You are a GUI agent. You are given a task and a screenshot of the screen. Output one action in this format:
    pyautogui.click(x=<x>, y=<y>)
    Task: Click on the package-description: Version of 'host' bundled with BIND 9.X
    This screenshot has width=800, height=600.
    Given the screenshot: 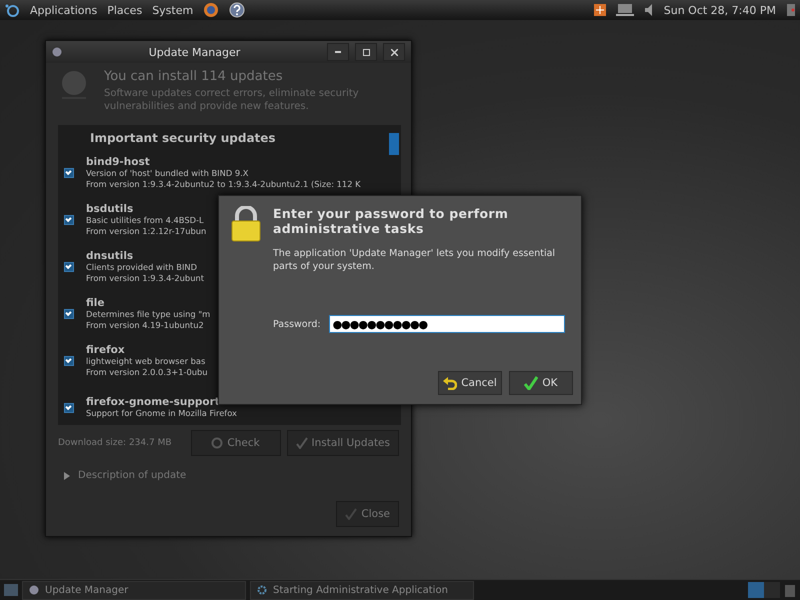 What is the action you would take?
    pyautogui.click(x=168, y=173)
    